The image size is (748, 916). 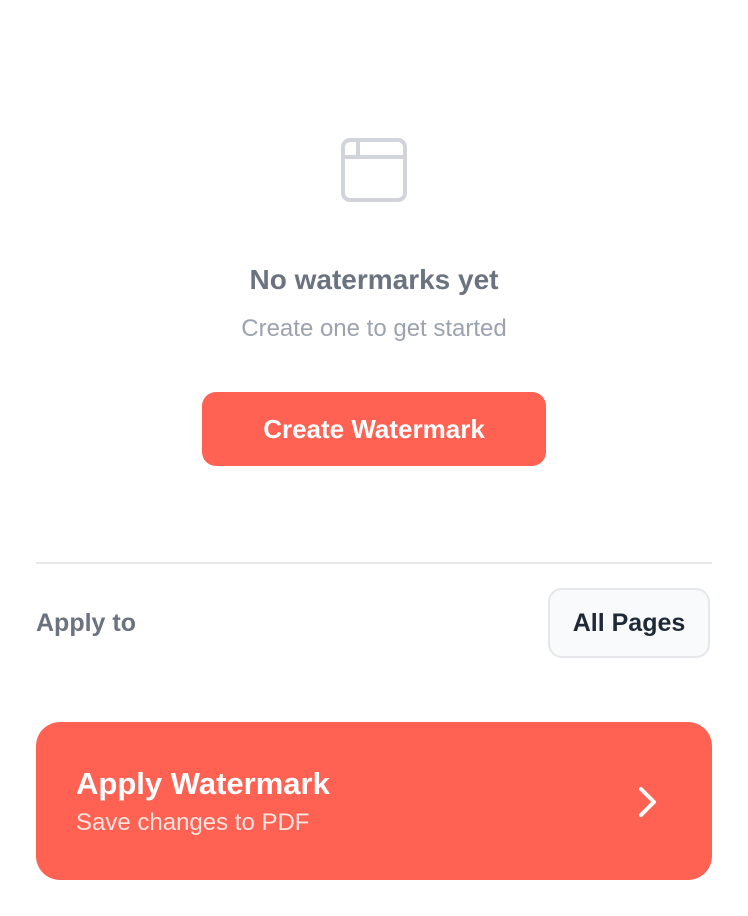 I want to click on apply-to-label: Apply to, so click(x=86, y=623).